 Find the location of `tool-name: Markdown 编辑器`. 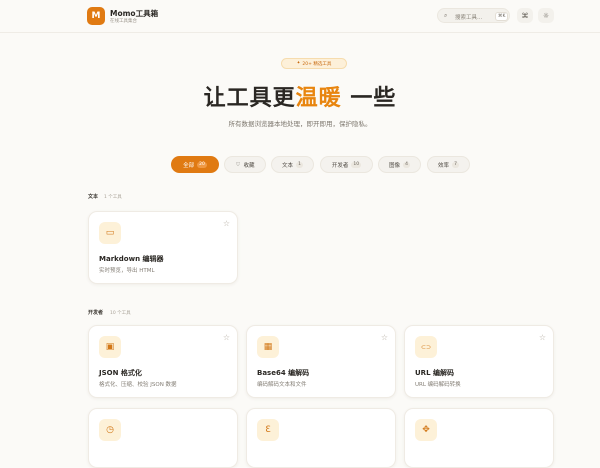

tool-name: Markdown 编辑器 is located at coordinates (131, 259).